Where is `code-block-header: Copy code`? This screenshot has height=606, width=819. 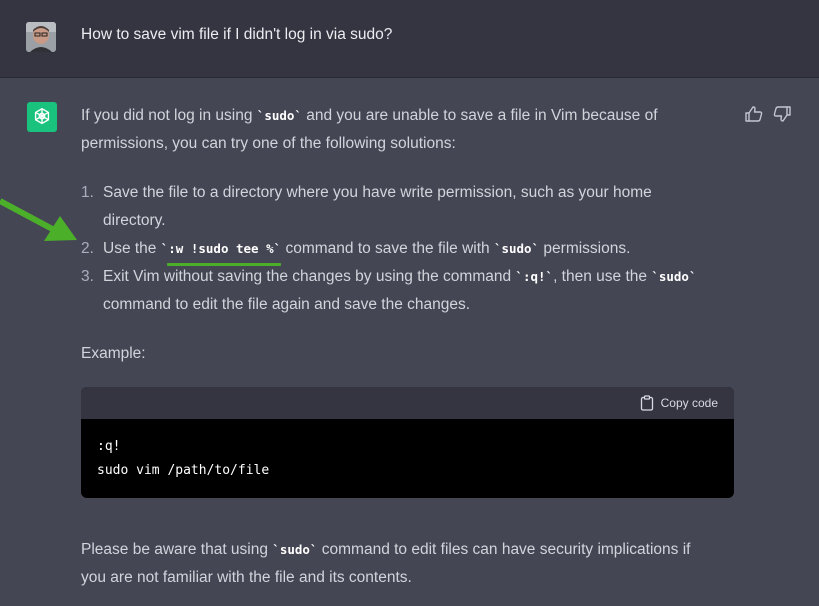 code-block-header: Copy code is located at coordinates (407, 403).